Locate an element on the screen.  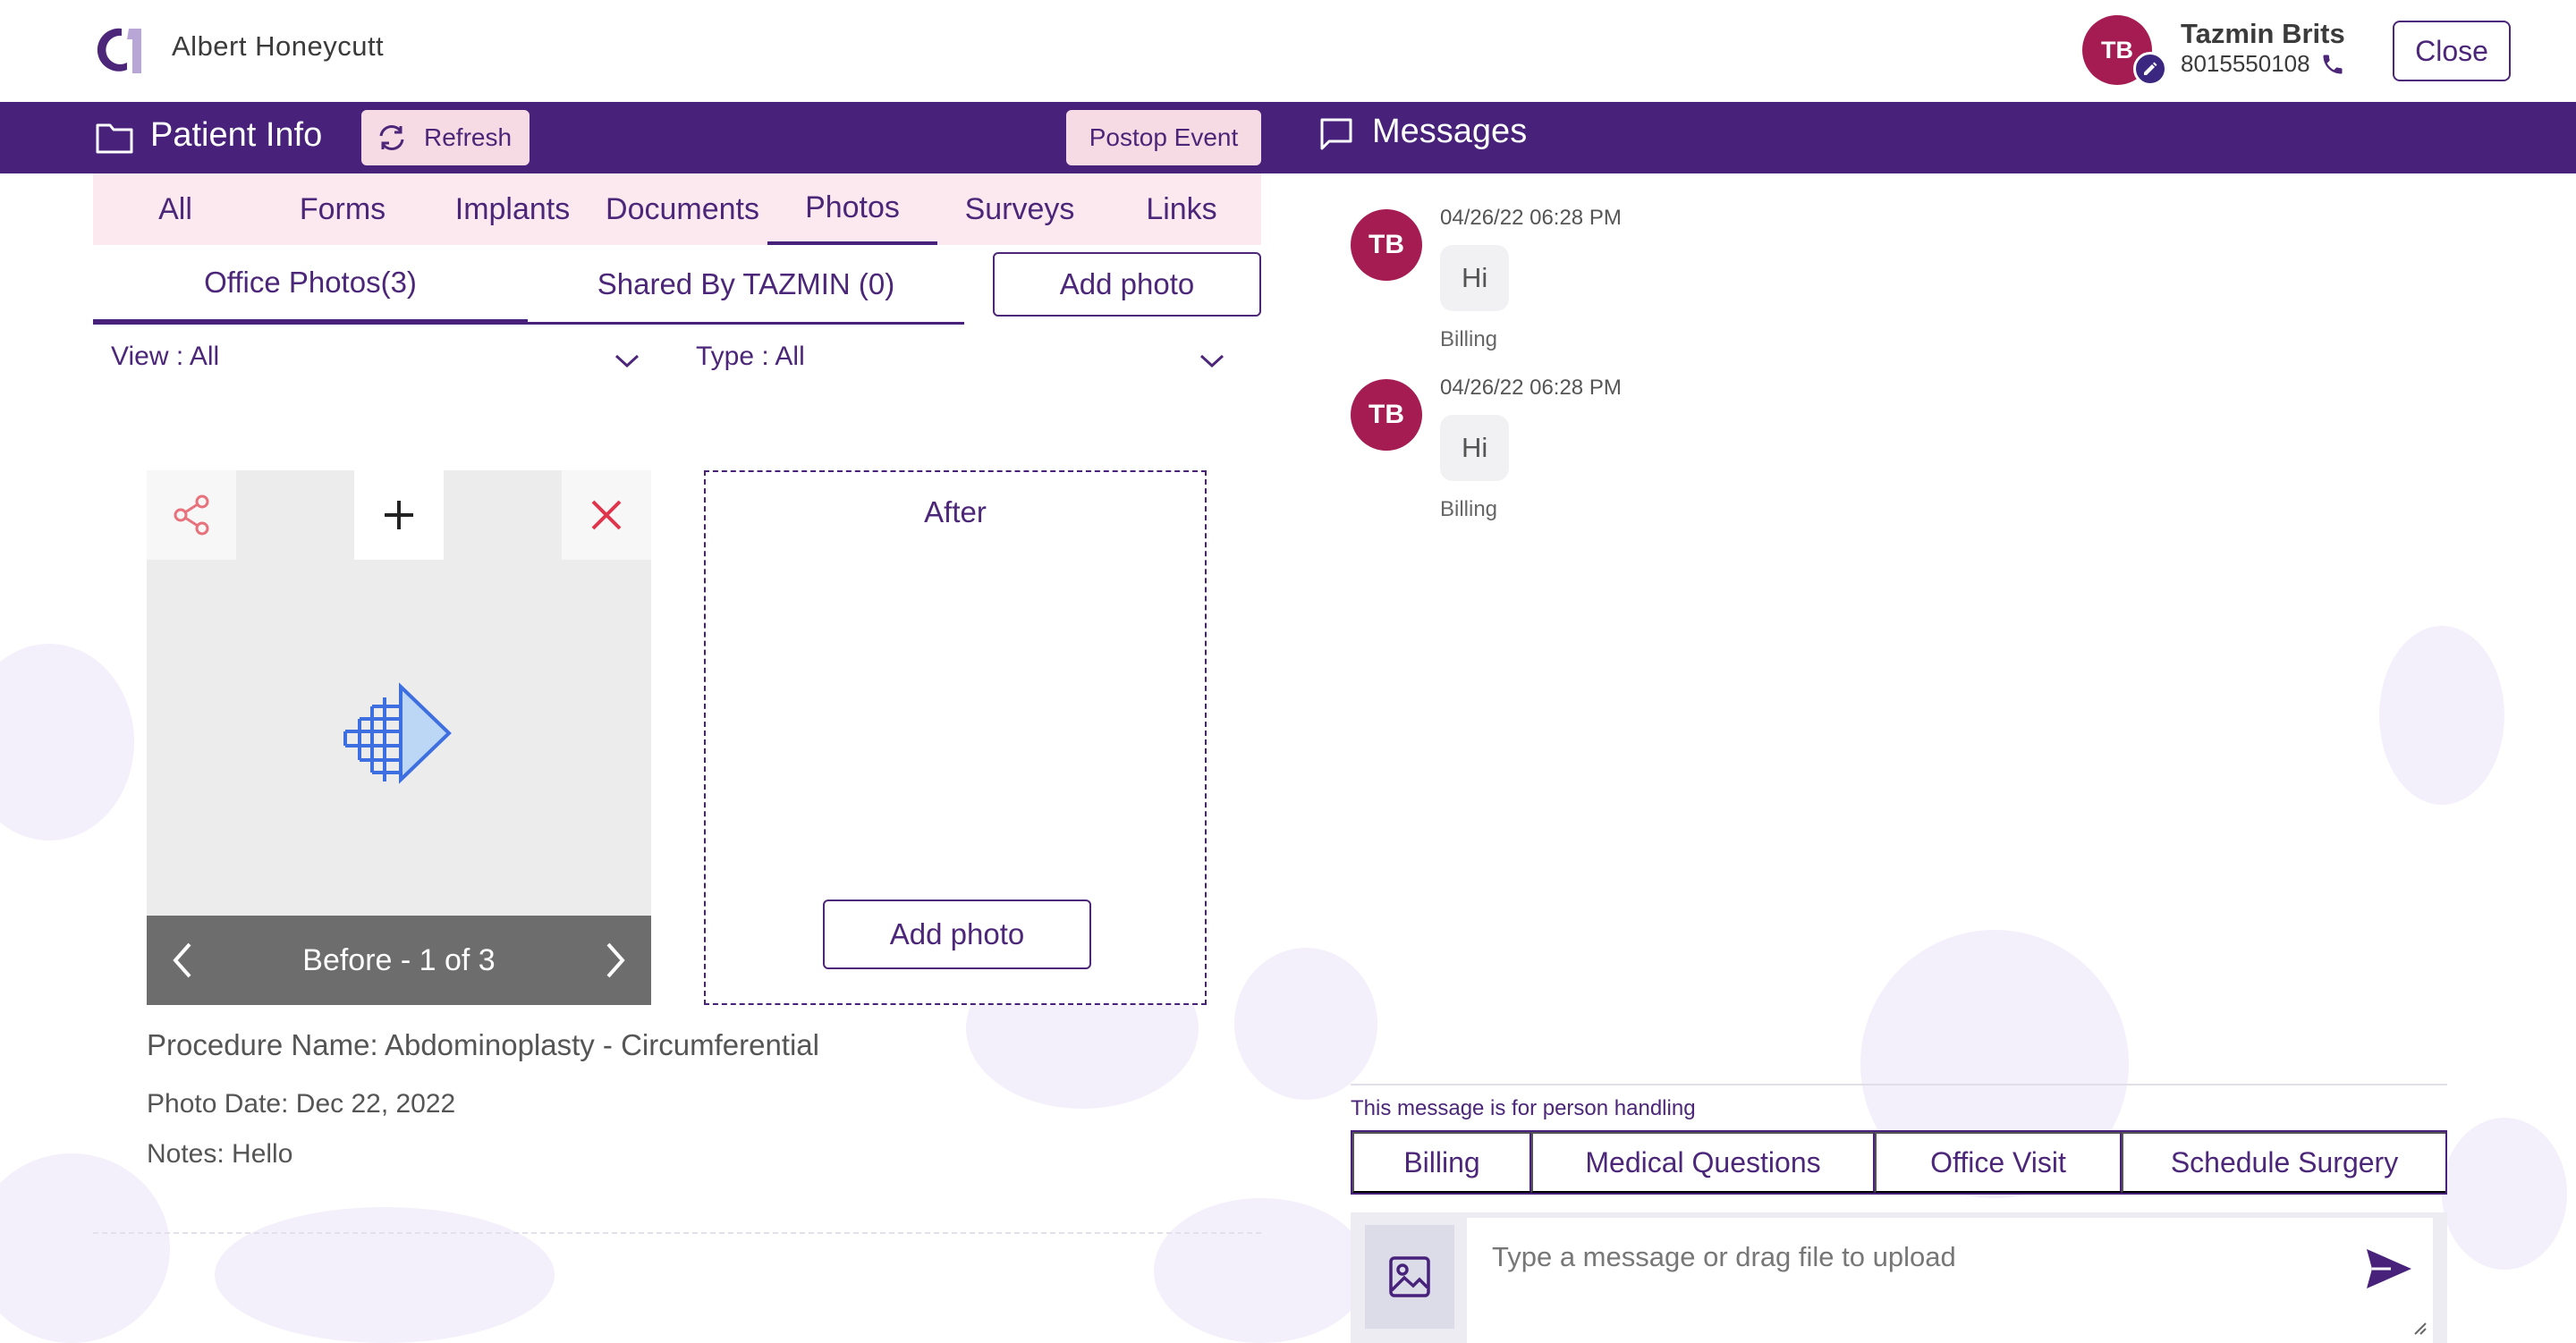
view-chevron-down-icon is located at coordinates (627, 361).